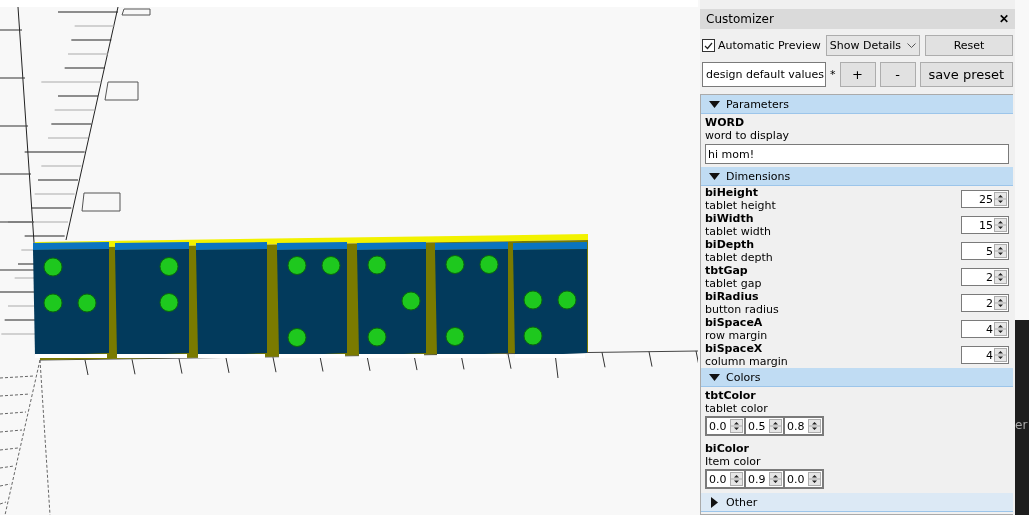  Describe the element at coordinates (740, 19) in the screenshot. I see `panel-title: Customizer` at that location.